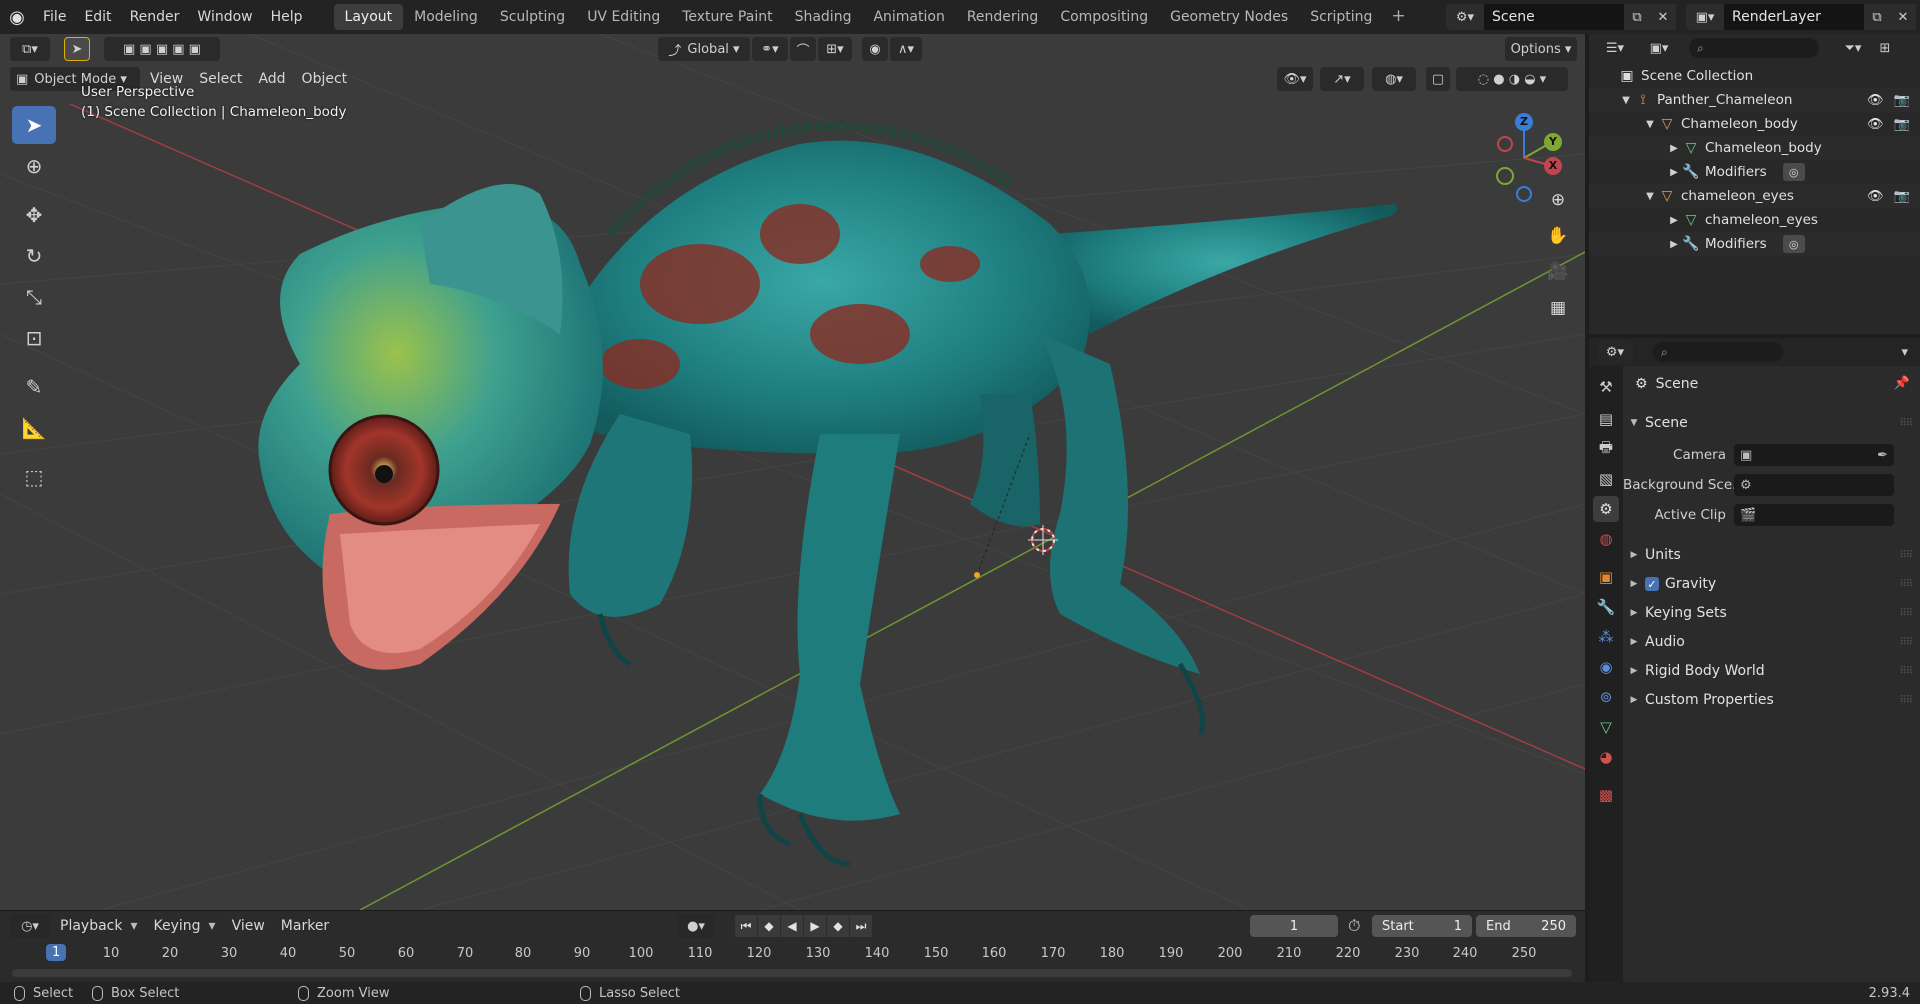 The image size is (1920, 1004). I want to click on view-layer-tab-icon: ▧, so click(1606, 479).